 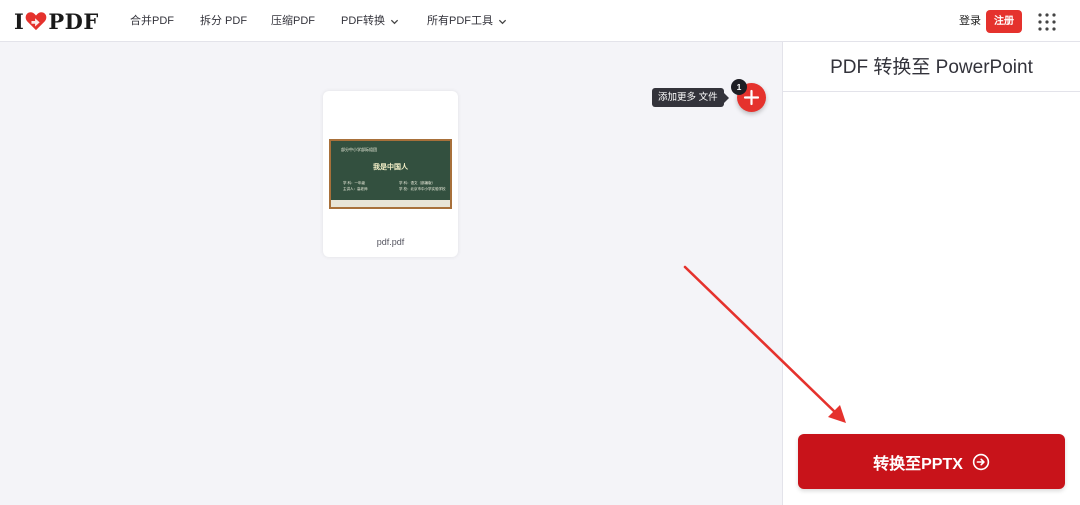 What do you see at coordinates (931, 67) in the screenshot?
I see `panel-title: PDF 转换至 PowerPoint` at bounding box center [931, 67].